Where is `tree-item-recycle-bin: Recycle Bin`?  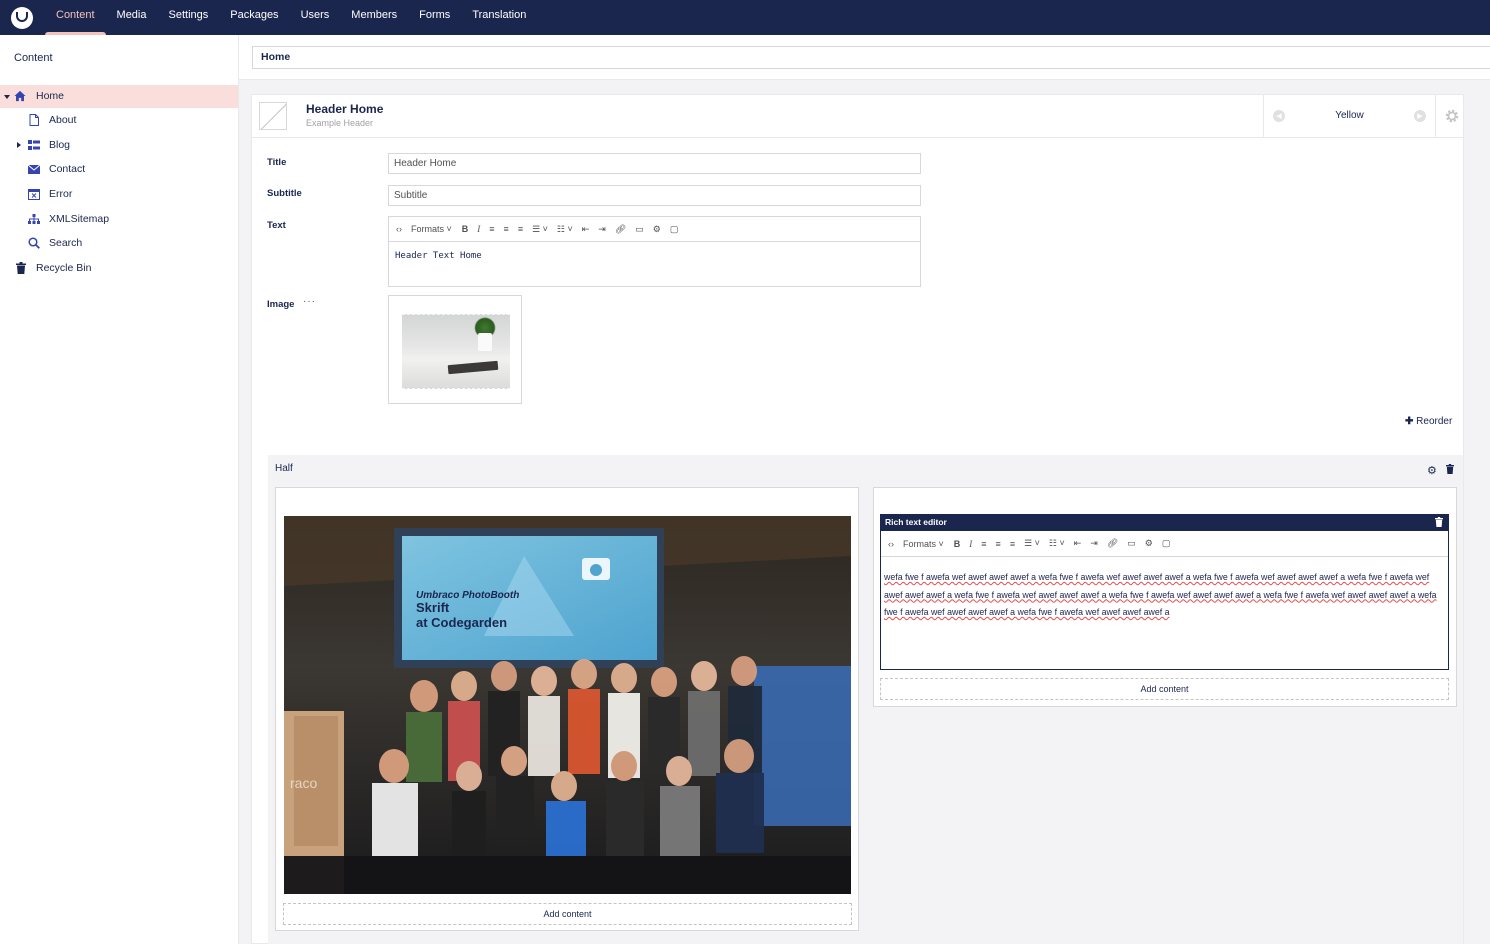 tree-item-recycle-bin: Recycle Bin is located at coordinates (119, 268).